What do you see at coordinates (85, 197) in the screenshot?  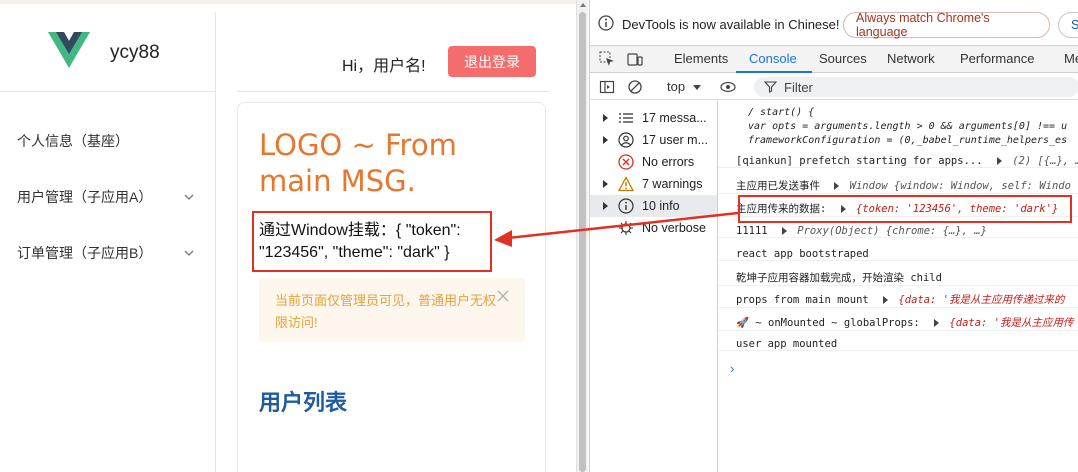 I see `menu-item-label: 用户管理（子应用A）` at bounding box center [85, 197].